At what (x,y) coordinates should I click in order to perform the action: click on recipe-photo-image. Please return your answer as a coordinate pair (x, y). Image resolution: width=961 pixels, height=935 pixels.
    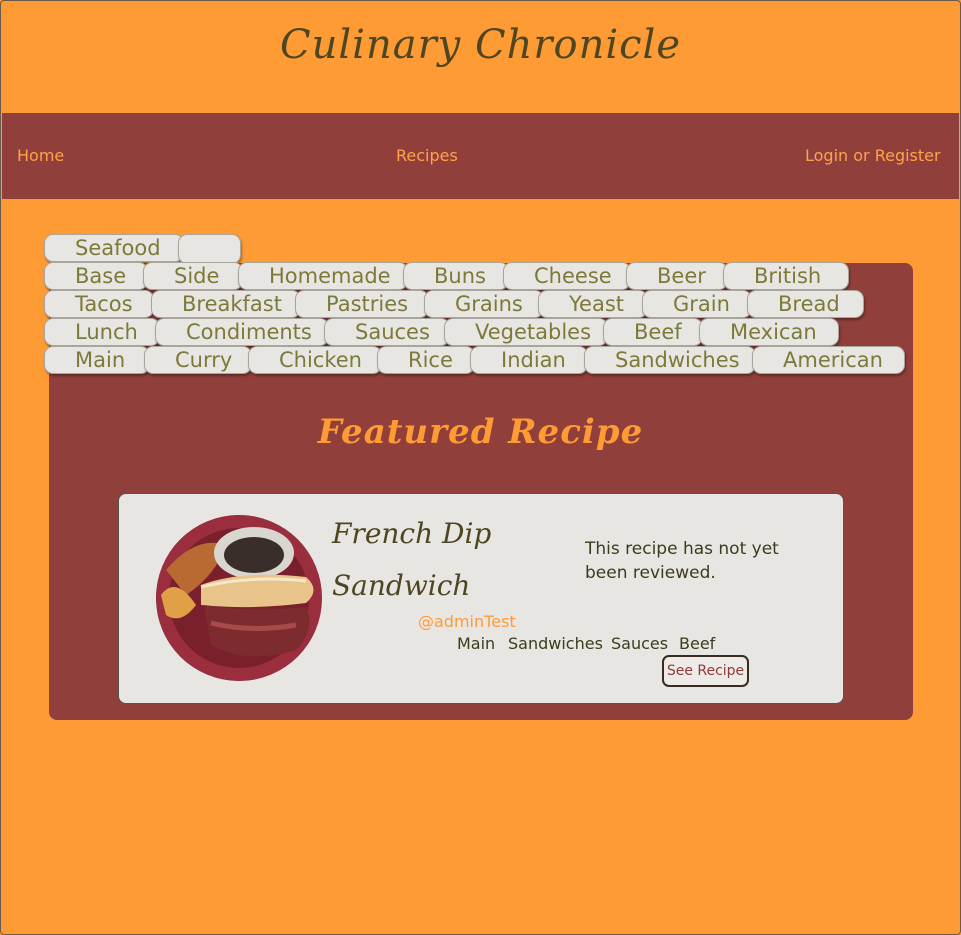
    Looking at the image, I should click on (239, 598).